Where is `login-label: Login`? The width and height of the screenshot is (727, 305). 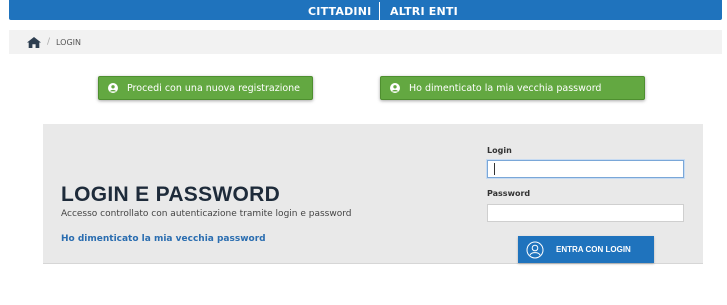
login-label: Login is located at coordinates (499, 150).